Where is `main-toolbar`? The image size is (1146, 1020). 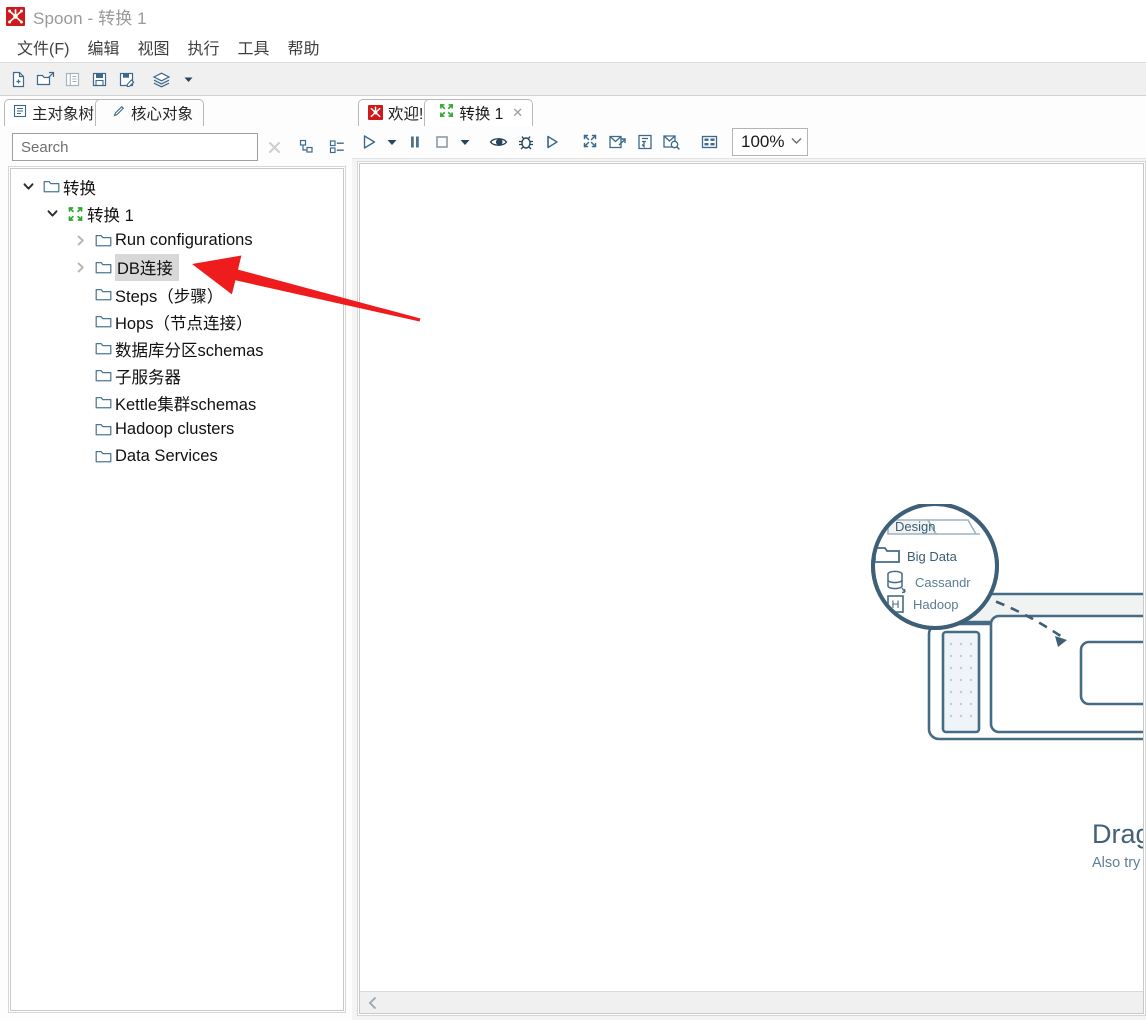
main-toolbar is located at coordinates (573, 79).